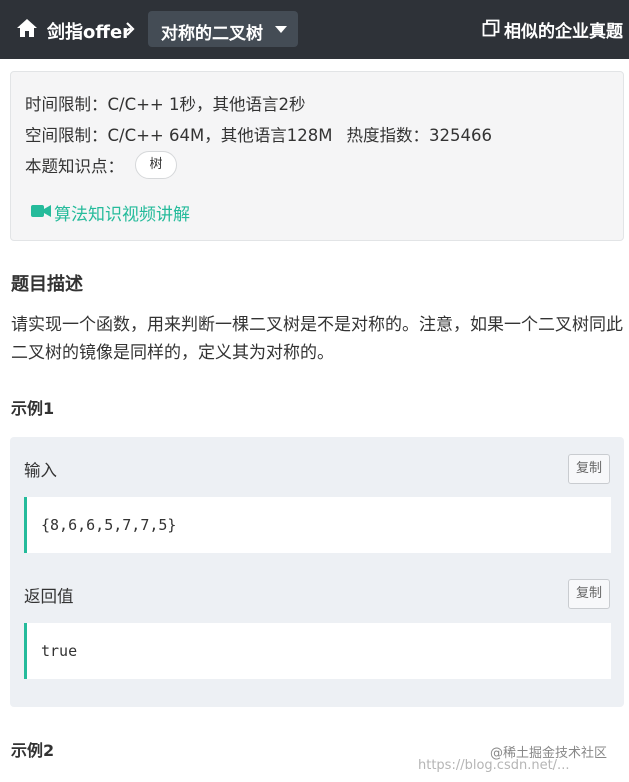 The height and width of the screenshot is (782, 629). What do you see at coordinates (33, 408) in the screenshot?
I see `example-1-title: 示例1` at bounding box center [33, 408].